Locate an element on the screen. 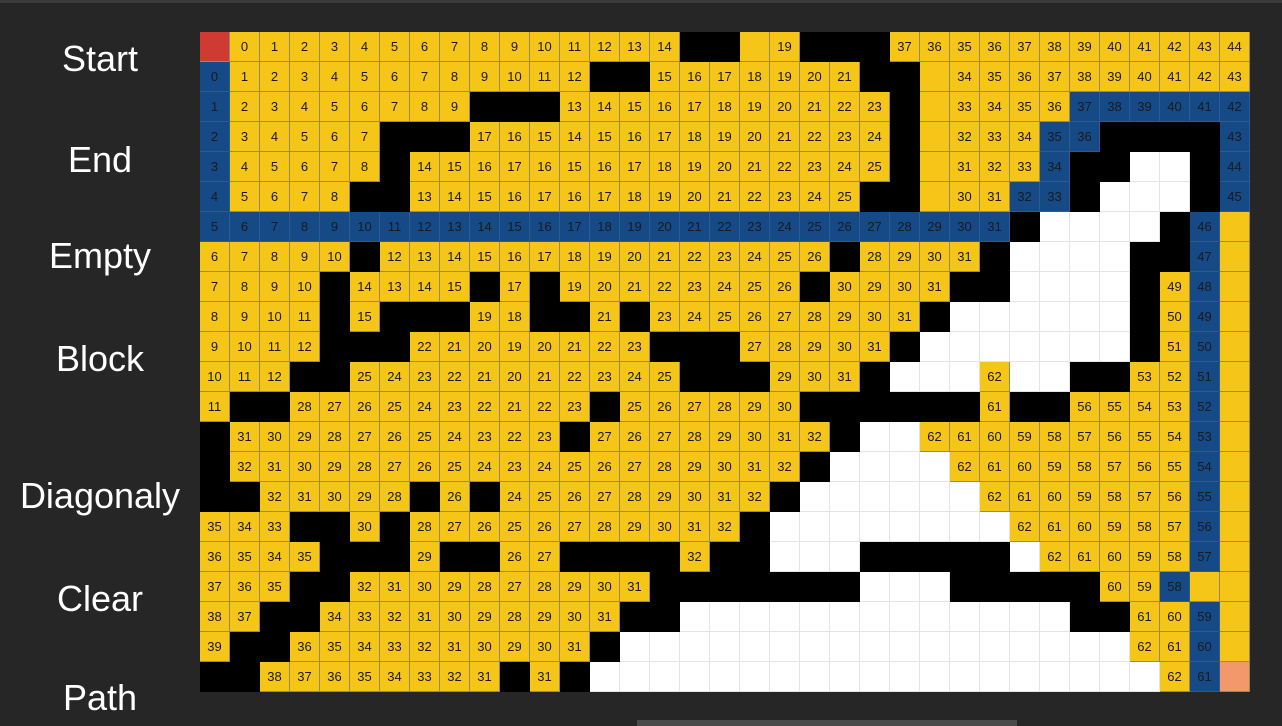 The width and height of the screenshot is (1282, 726). empty-cell: 24 is located at coordinates (725, 287).